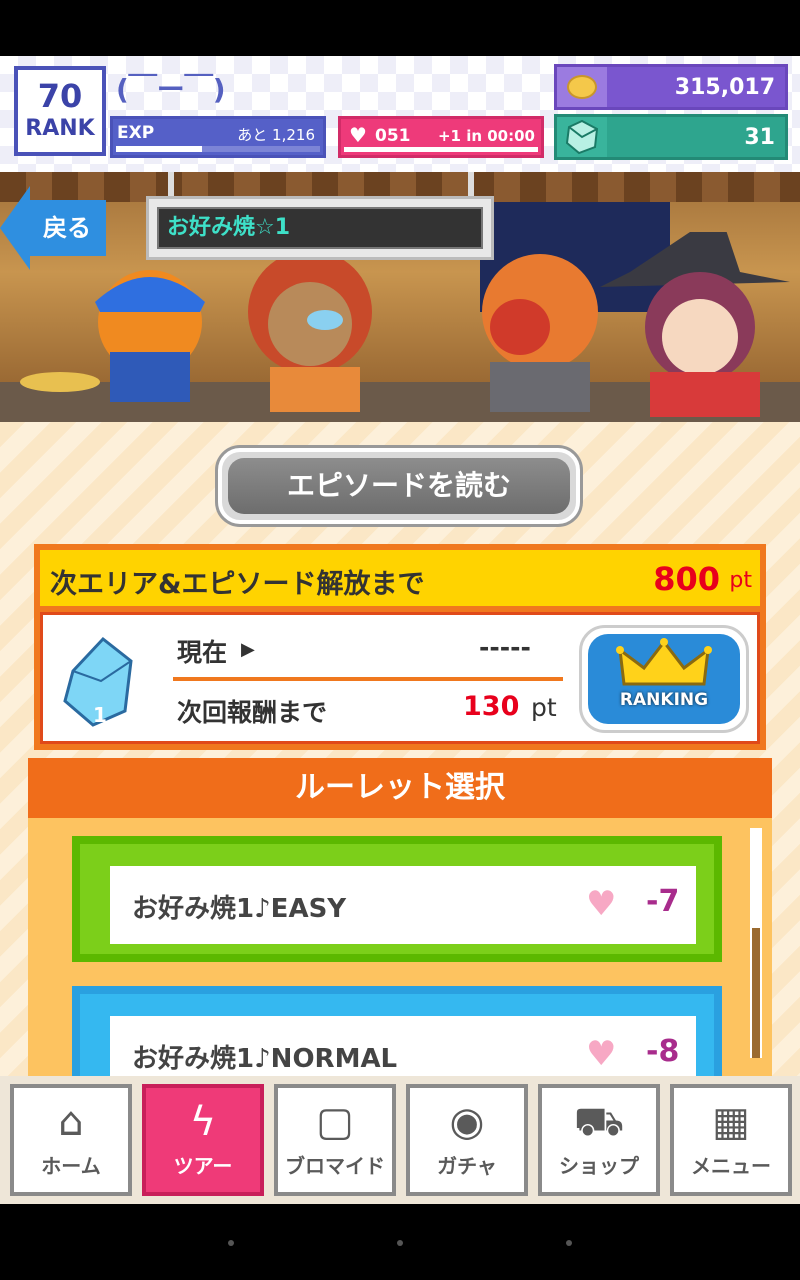 The width and height of the screenshot is (800, 1280). I want to click on current-value: -----, so click(505, 647).